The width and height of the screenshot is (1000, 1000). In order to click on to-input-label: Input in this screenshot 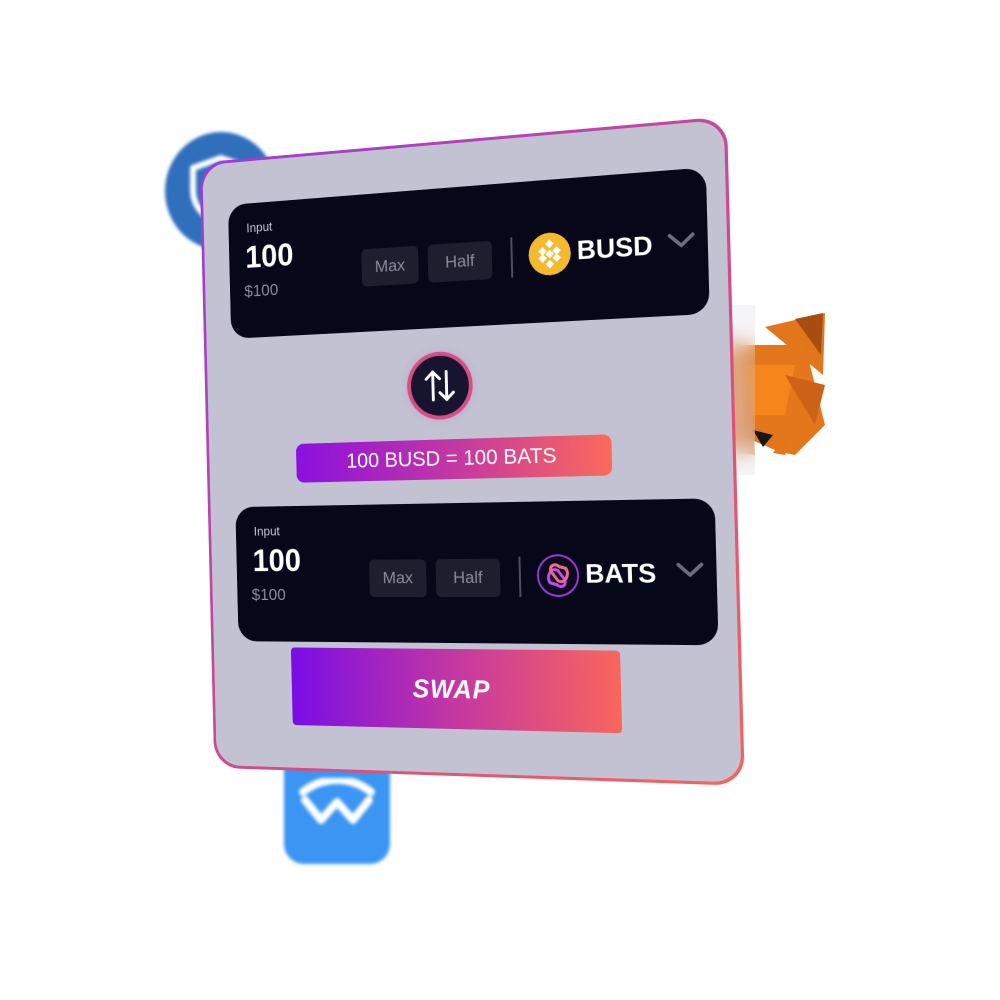, I will do `click(266, 531)`.